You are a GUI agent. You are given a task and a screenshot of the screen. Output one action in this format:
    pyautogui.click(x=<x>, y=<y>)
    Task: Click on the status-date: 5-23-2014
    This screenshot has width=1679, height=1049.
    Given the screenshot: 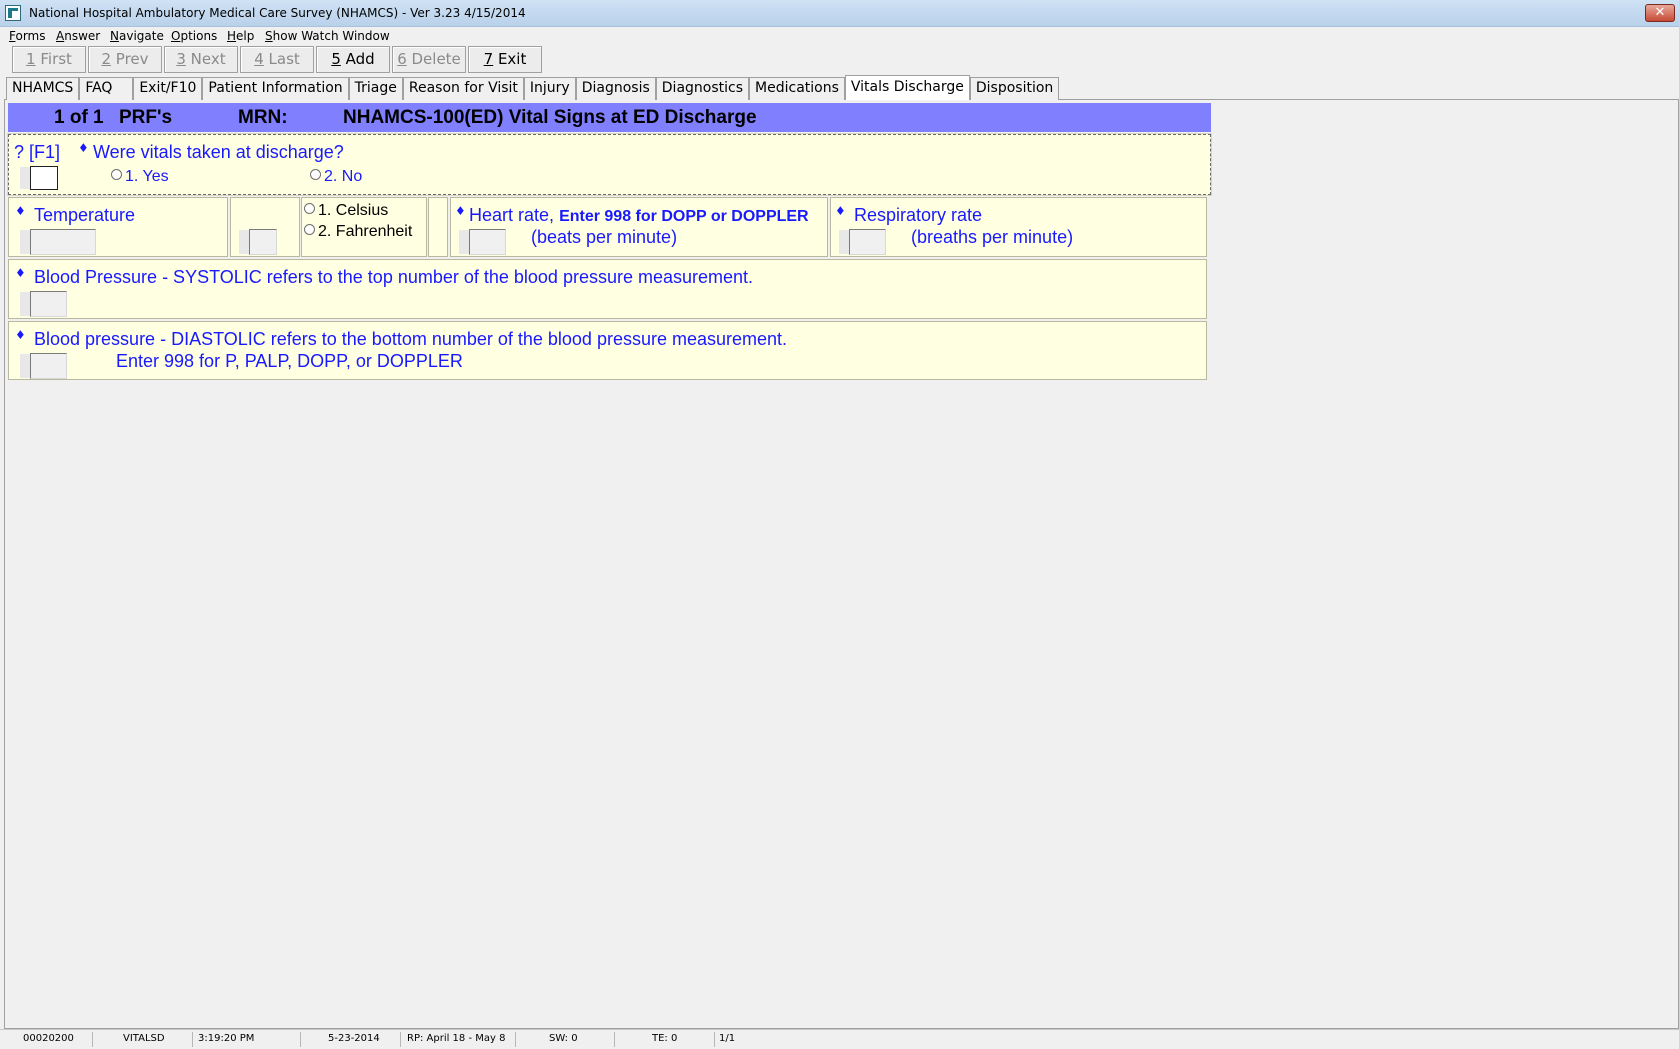 What is the action you would take?
    pyautogui.click(x=354, y=1038)
    